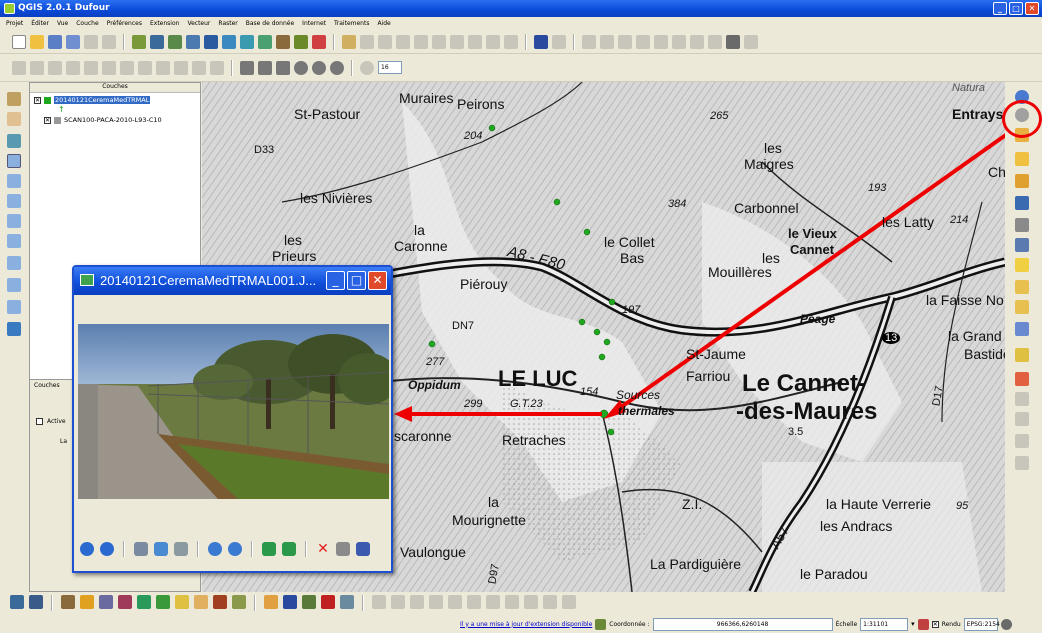 This screenshot has width=1042, height=633. Describe the element at coordinates (40, 24) in the screenshot. I see `menu-editer: Éditer` at that location.